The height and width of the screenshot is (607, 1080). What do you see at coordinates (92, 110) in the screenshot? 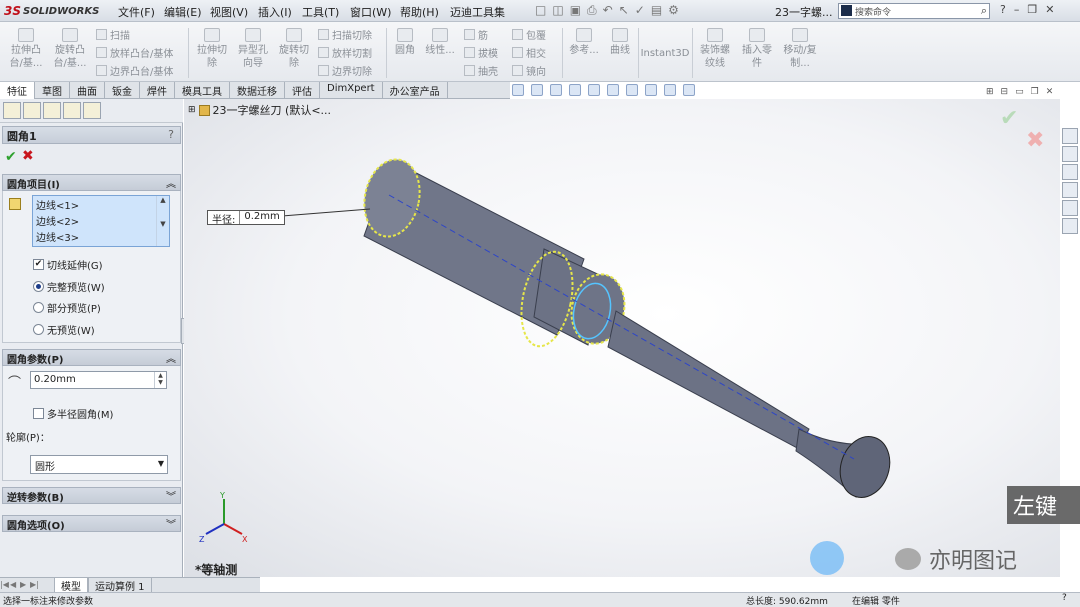
I see `display-manager-icon` at bounding box center [92, 110].